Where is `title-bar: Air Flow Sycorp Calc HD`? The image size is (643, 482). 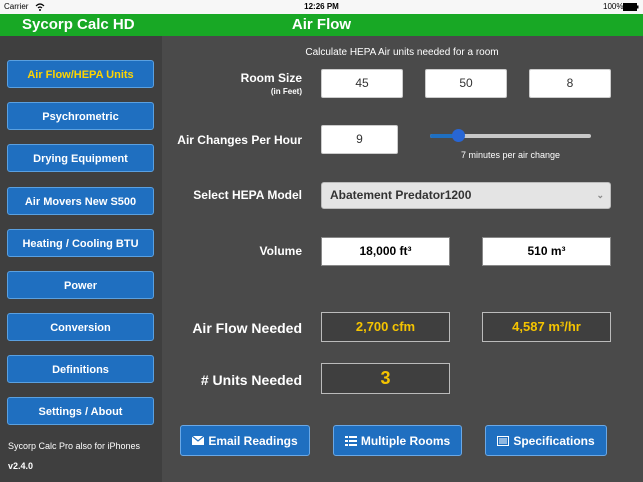
title-bar: Air Flow Sycorp Calc HD is located at coordinates (321, 25).